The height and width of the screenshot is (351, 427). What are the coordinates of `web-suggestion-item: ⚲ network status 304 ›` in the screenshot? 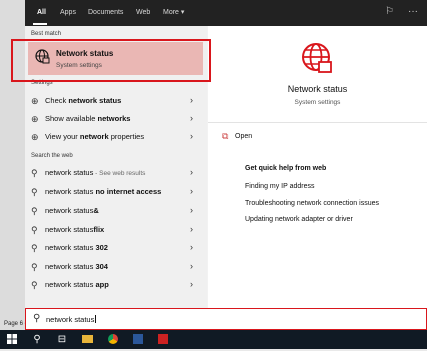 It's located at (116, 267).